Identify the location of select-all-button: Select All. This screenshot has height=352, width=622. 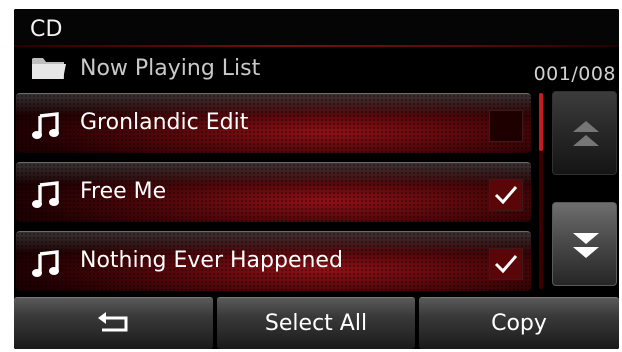
(316, 323).